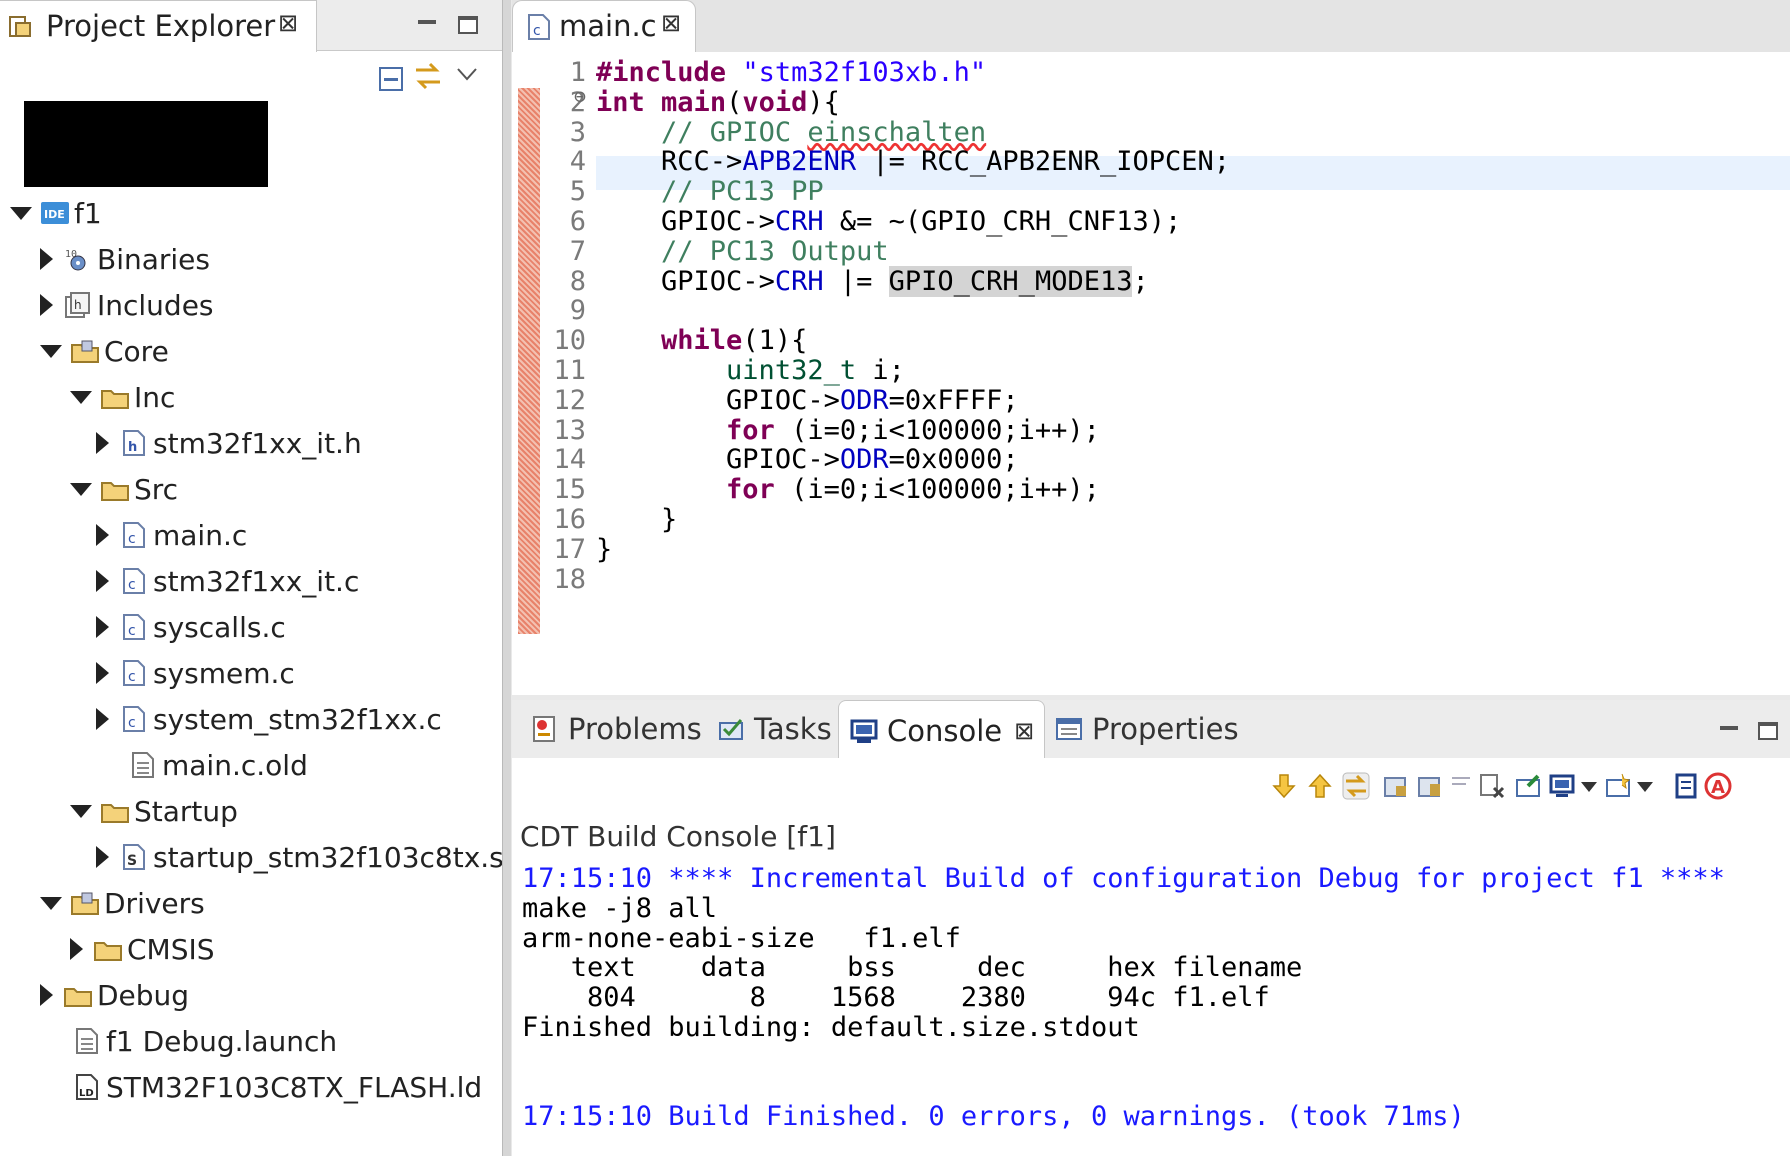 Image resolution: width=1790 pixels, height=1156 pixels. What do you see at coordinates (823, 102) in the screenshot?
I see `code-token: ){` at bounding box center [823, 102].